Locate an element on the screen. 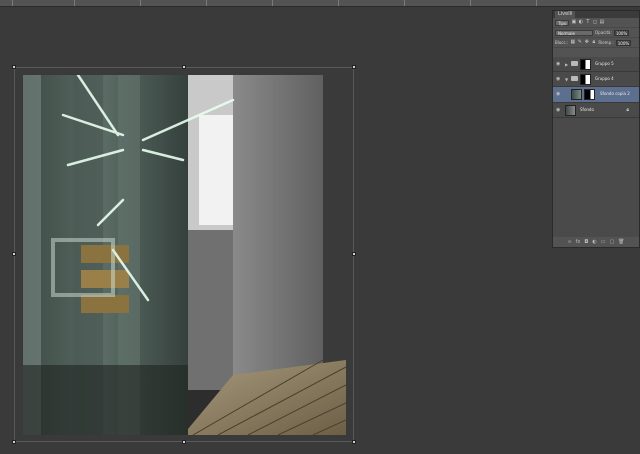 The height and width of the screenshot is (454, 640). blend-row: Normale Opacità: 100% is located at coordinates (596, 33).